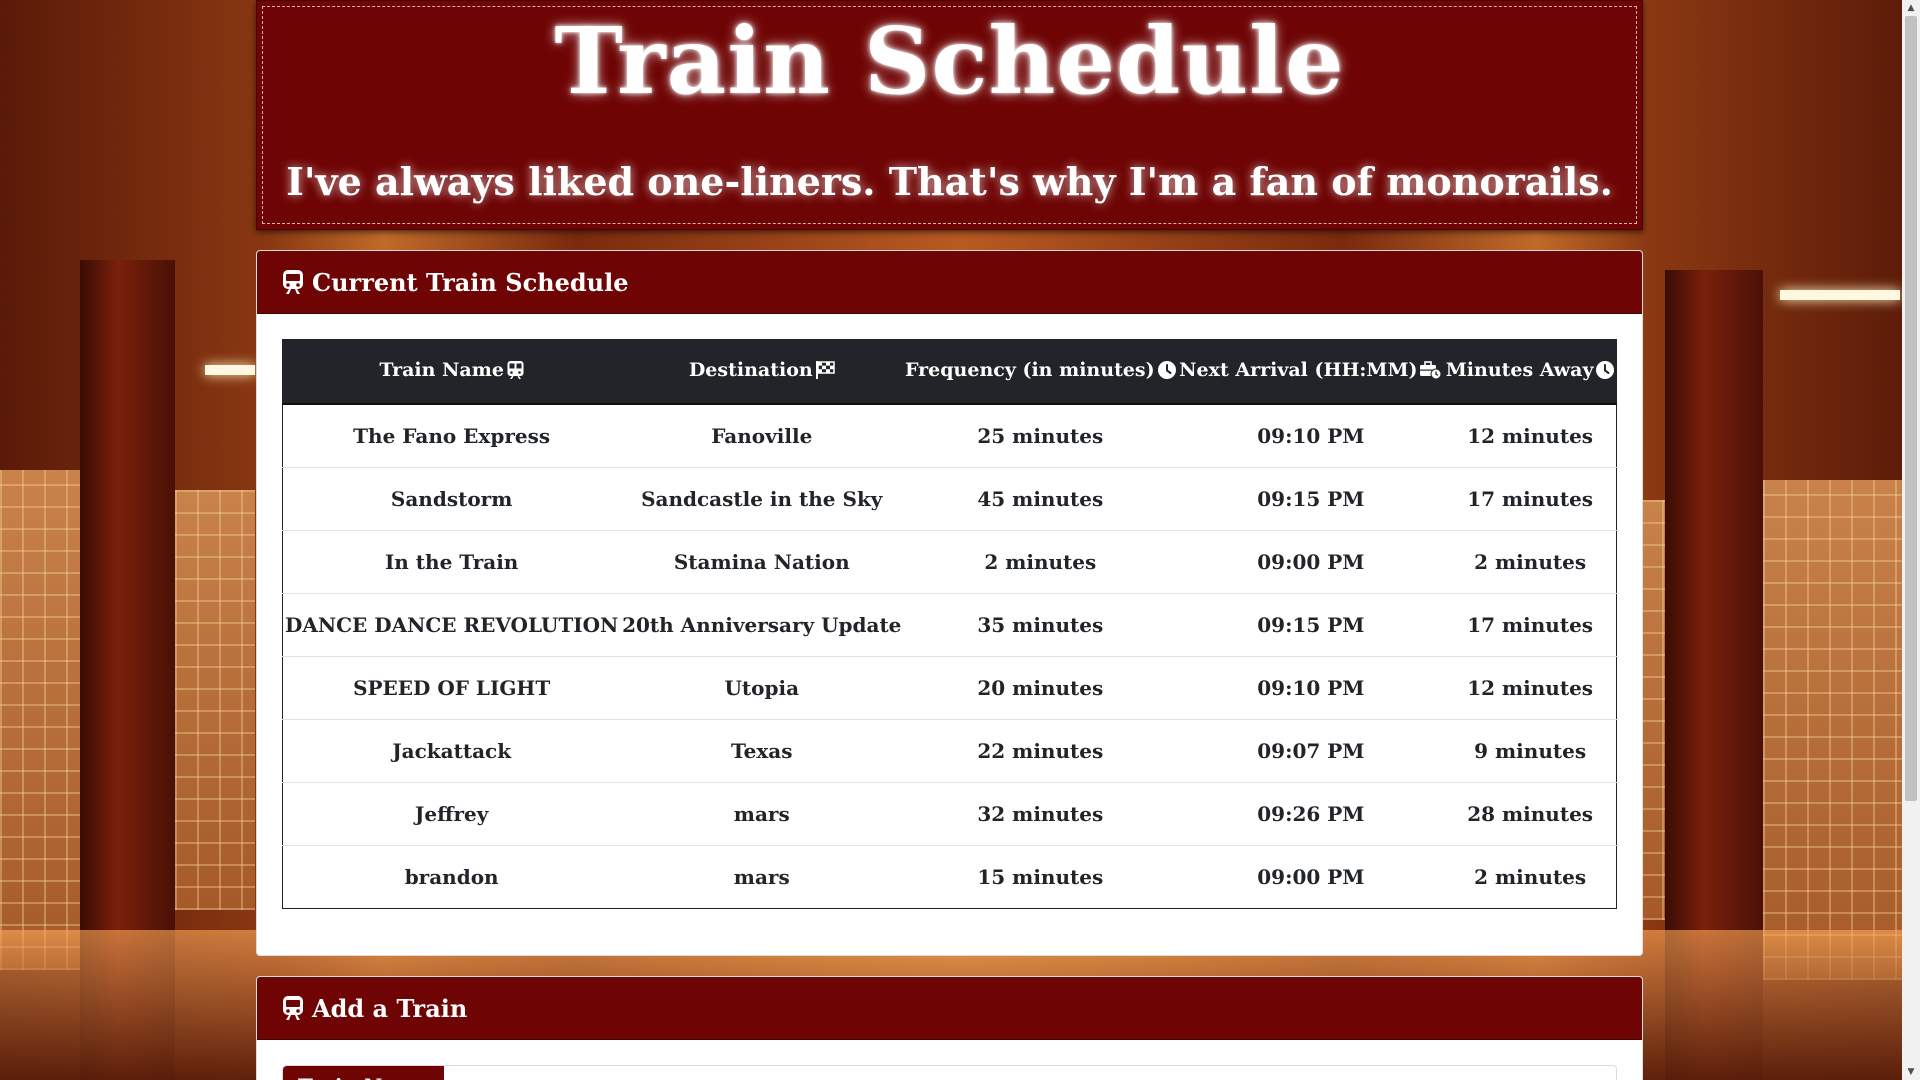 The width and height of the screenshot is (1920, 1080). I want to click on add-train-panel-body: Train Name, so click(949, 1060).